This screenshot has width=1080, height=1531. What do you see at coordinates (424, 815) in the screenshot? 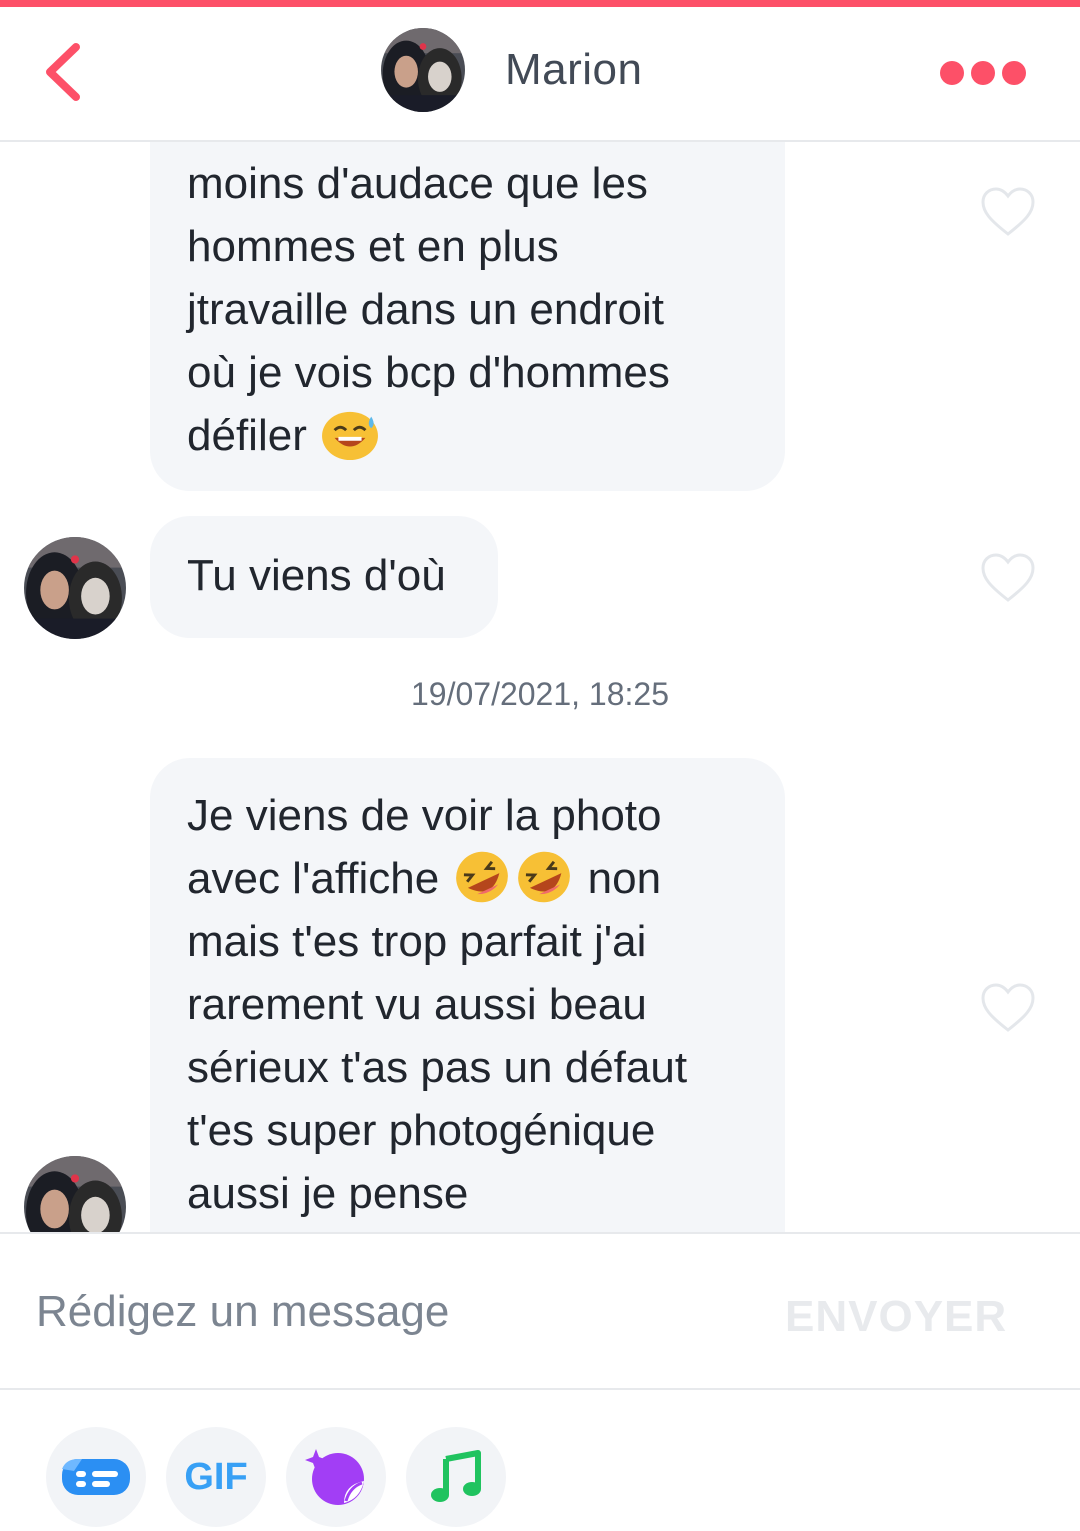
I see `message-text: Je viens de voir la photo` at bounding box center [424, 815].